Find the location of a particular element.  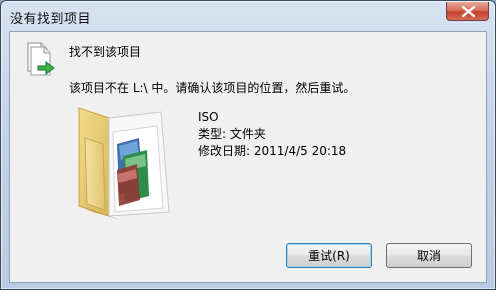

close-button is located at coordinates (467, 11).